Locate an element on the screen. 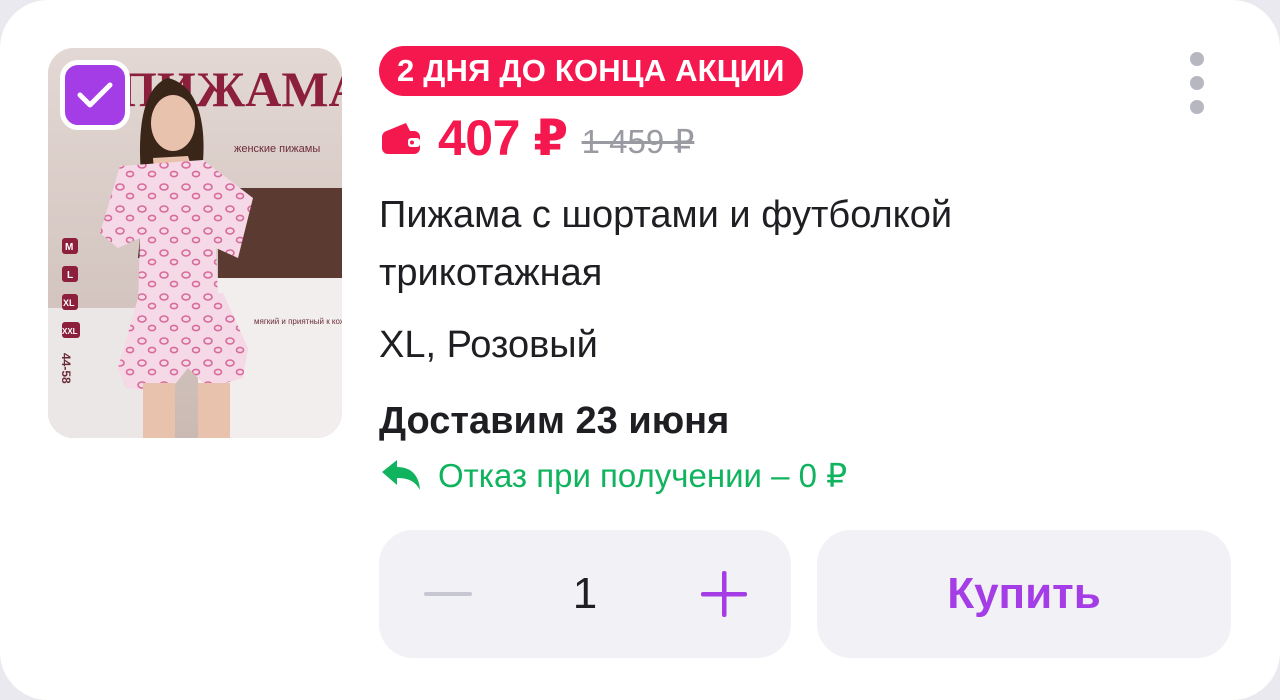 Image resolution: width=1280 pixels, height=700 pixels. image-size-xxl: XXL is located at coordinates (70, 331).